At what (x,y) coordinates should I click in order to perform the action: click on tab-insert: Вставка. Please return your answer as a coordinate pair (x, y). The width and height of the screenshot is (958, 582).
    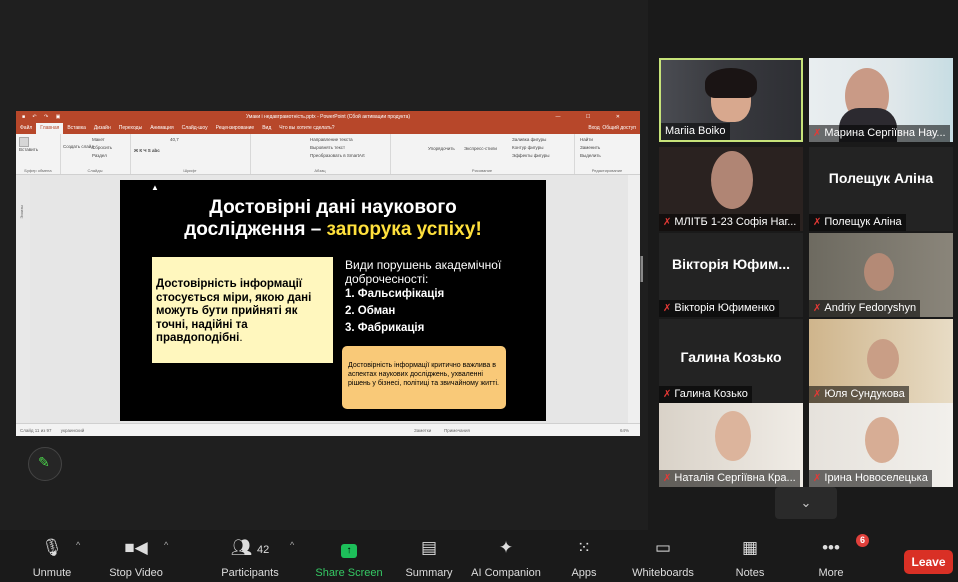
    Looking at the image, I should click on (76, 128).